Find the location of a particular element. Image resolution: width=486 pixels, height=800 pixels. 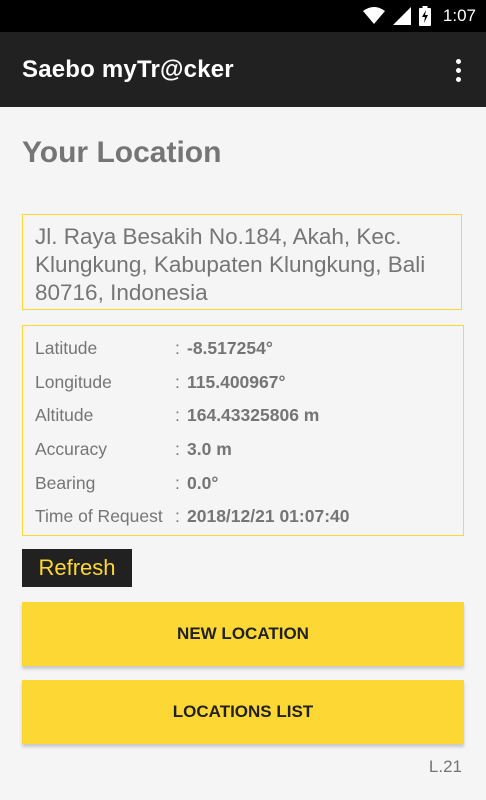

signal-icon is located at coordinates (401, 16).